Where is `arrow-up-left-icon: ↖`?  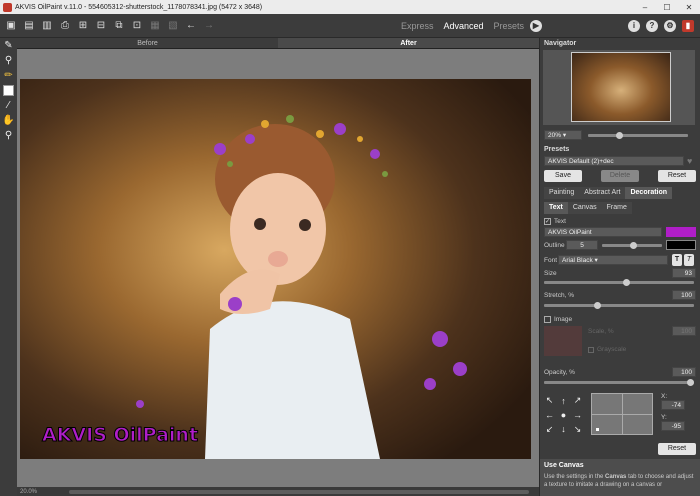
arrow-up-left-icon: ↖ is located at coordinates (549, 400).